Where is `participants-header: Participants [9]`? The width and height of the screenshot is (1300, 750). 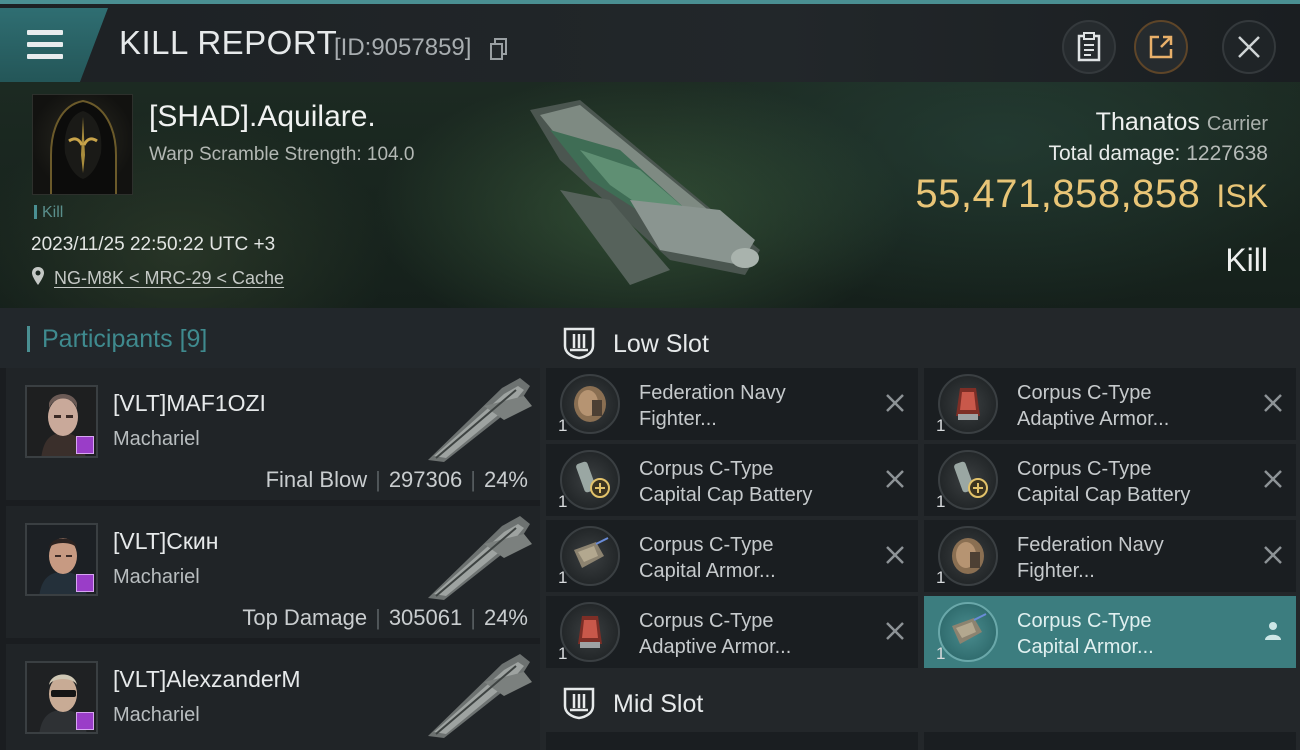
participants-header: Participants [9] is located at coordinates (270, 338).